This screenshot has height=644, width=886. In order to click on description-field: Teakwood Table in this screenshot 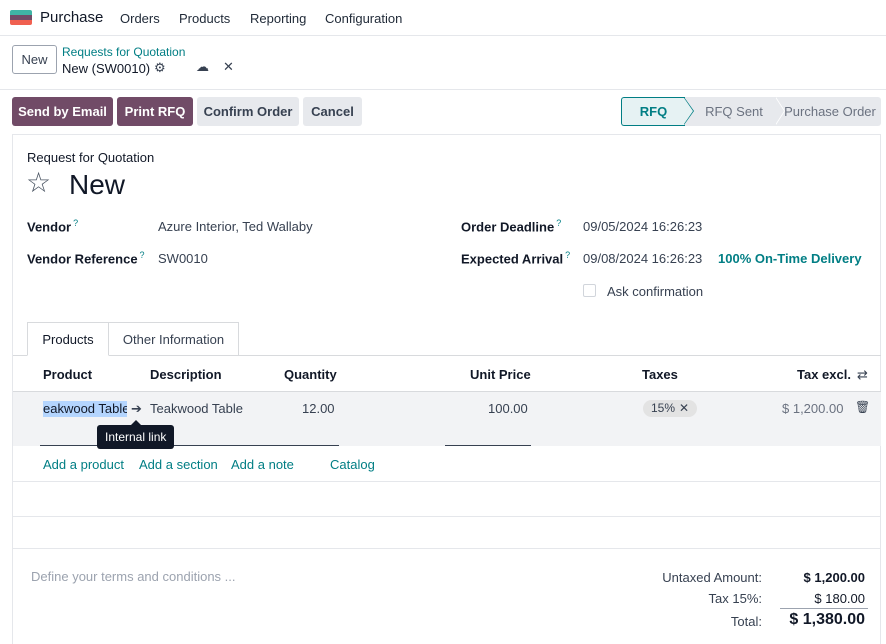, I will do `click(196, 408)`.